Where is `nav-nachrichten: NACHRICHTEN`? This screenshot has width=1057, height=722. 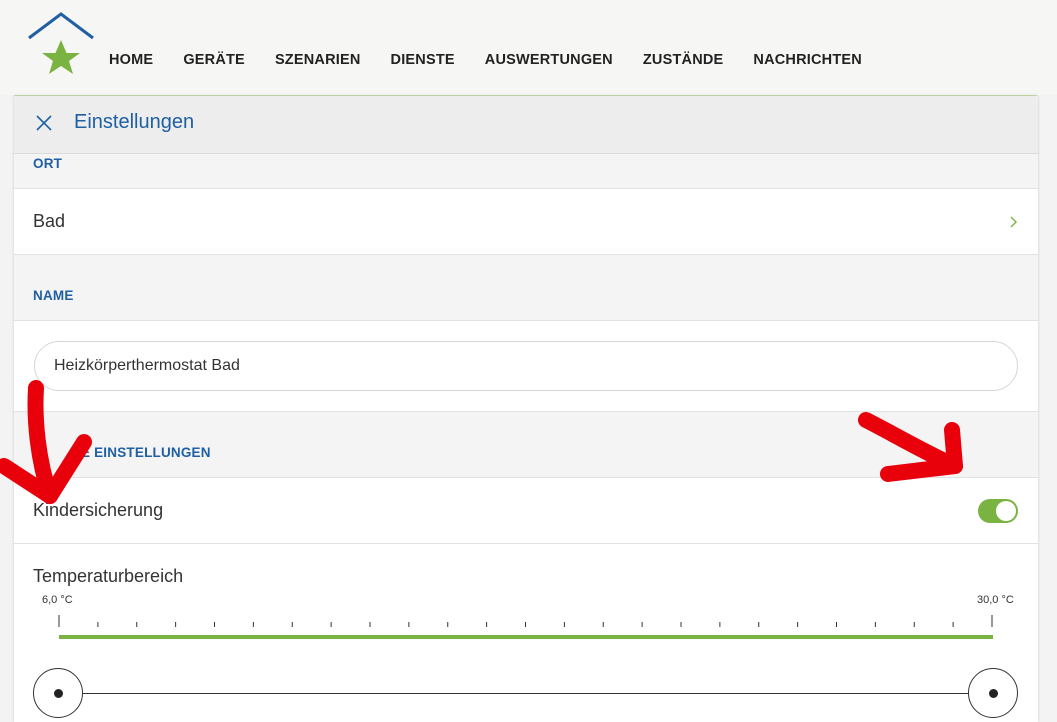
nav-nachrichten: NACHRICHTEN is located at coordinates (807, 60).